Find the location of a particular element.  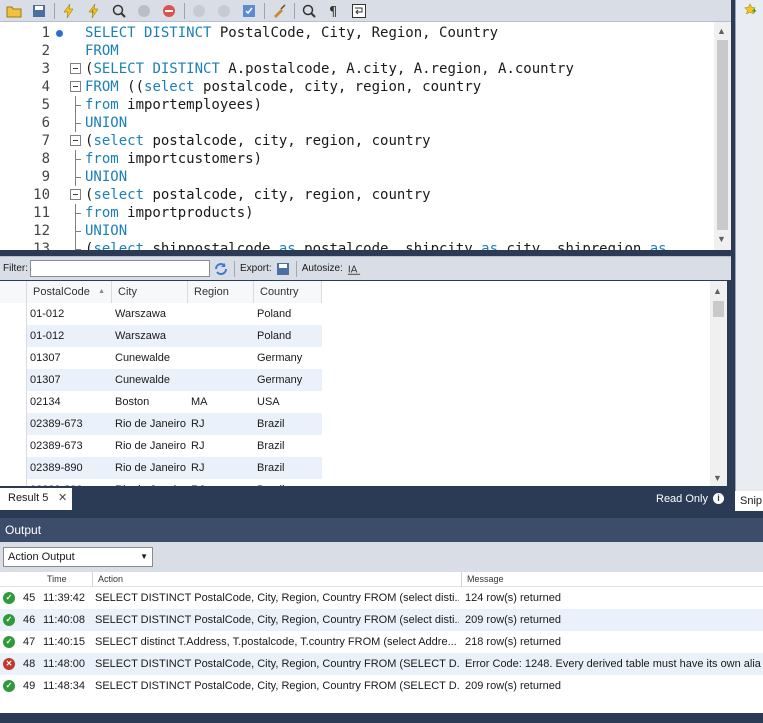

execute-button is located at coordinates (69, 11).